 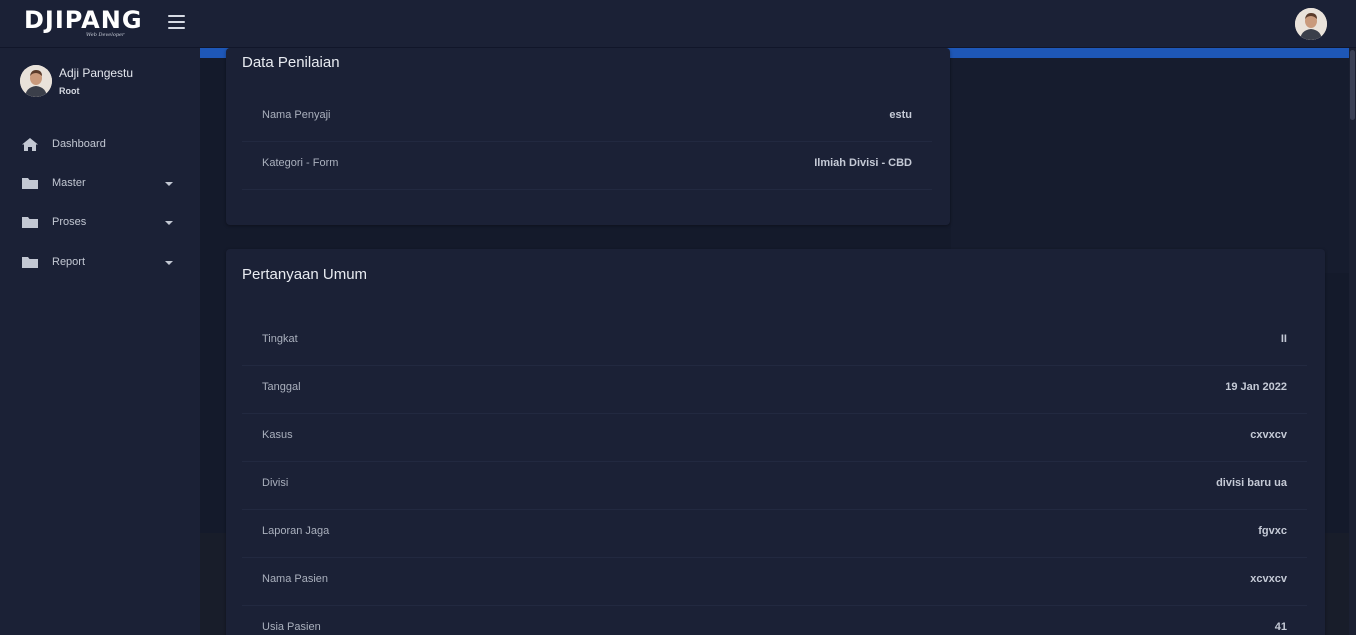 I want to click on row-value: cxvxcv, so click(x=1268, y=435).